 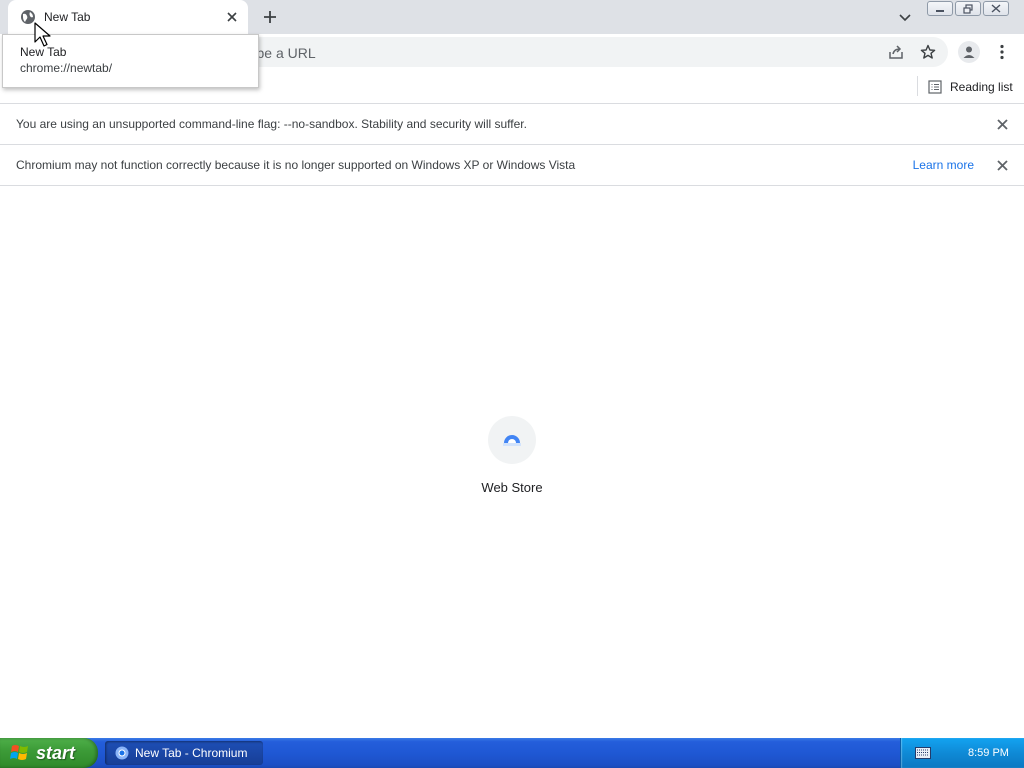 I want to click on tab-close-button, so click(x=232, y=17).